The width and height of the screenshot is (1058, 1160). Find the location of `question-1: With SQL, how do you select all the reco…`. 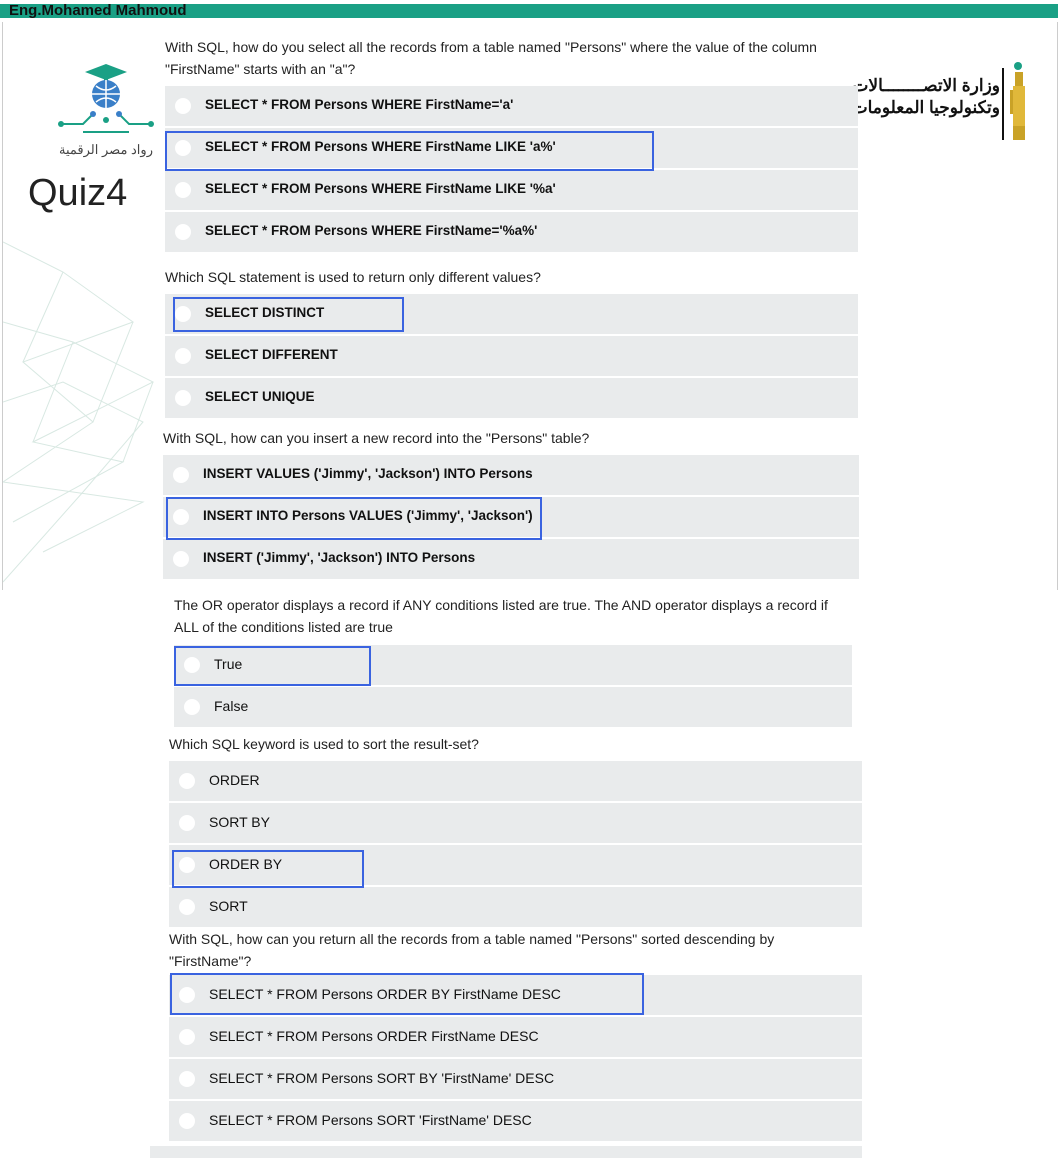

question-1: With SQL, how do you select all the reco… is located at coordinates (491, 58).